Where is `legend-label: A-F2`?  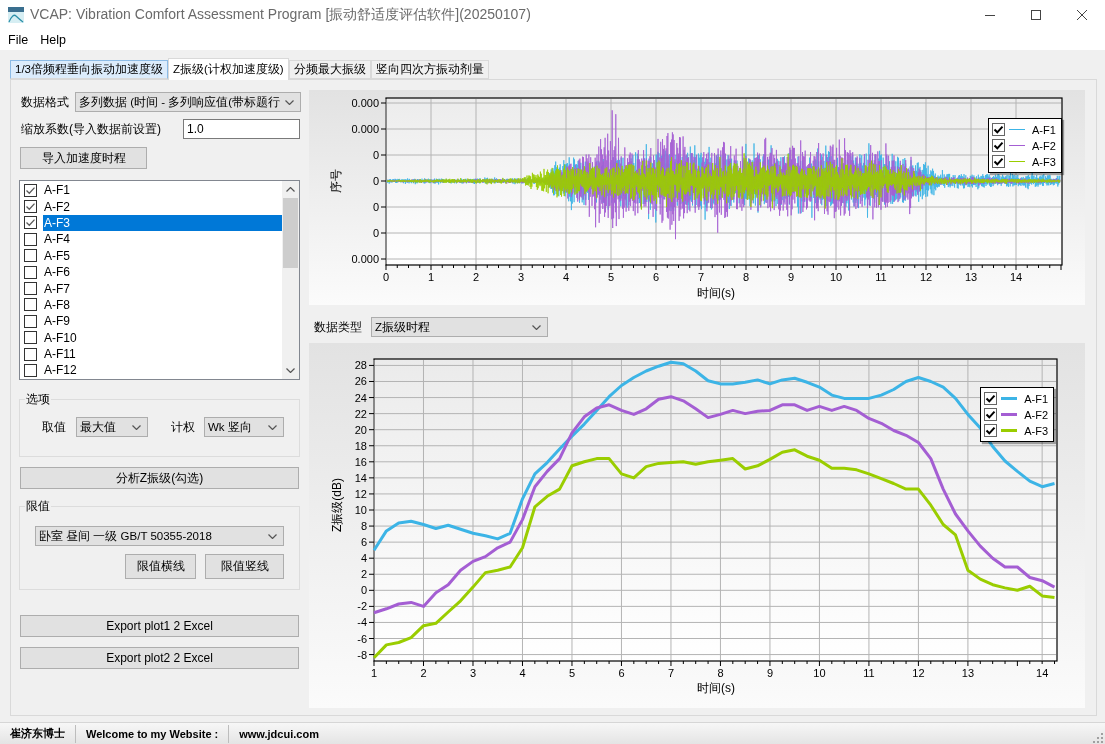 legend-label: A-F2 is located at coordinates (1036, 414).